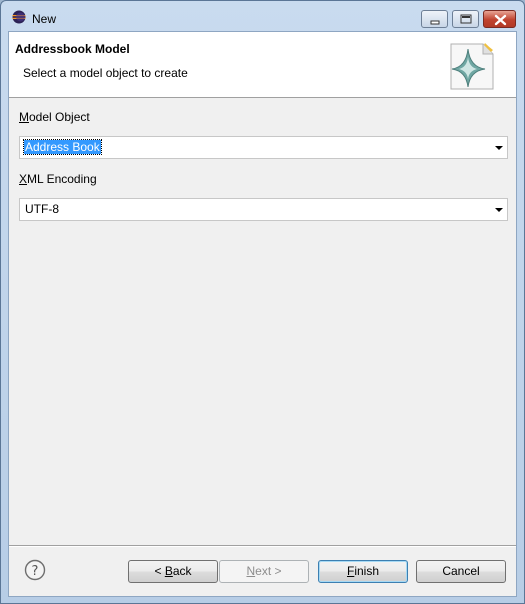  Describe the element at coordinates (58, 179) in the screenshot. I see `xml-encoding-label: XML Encoding` at that location.